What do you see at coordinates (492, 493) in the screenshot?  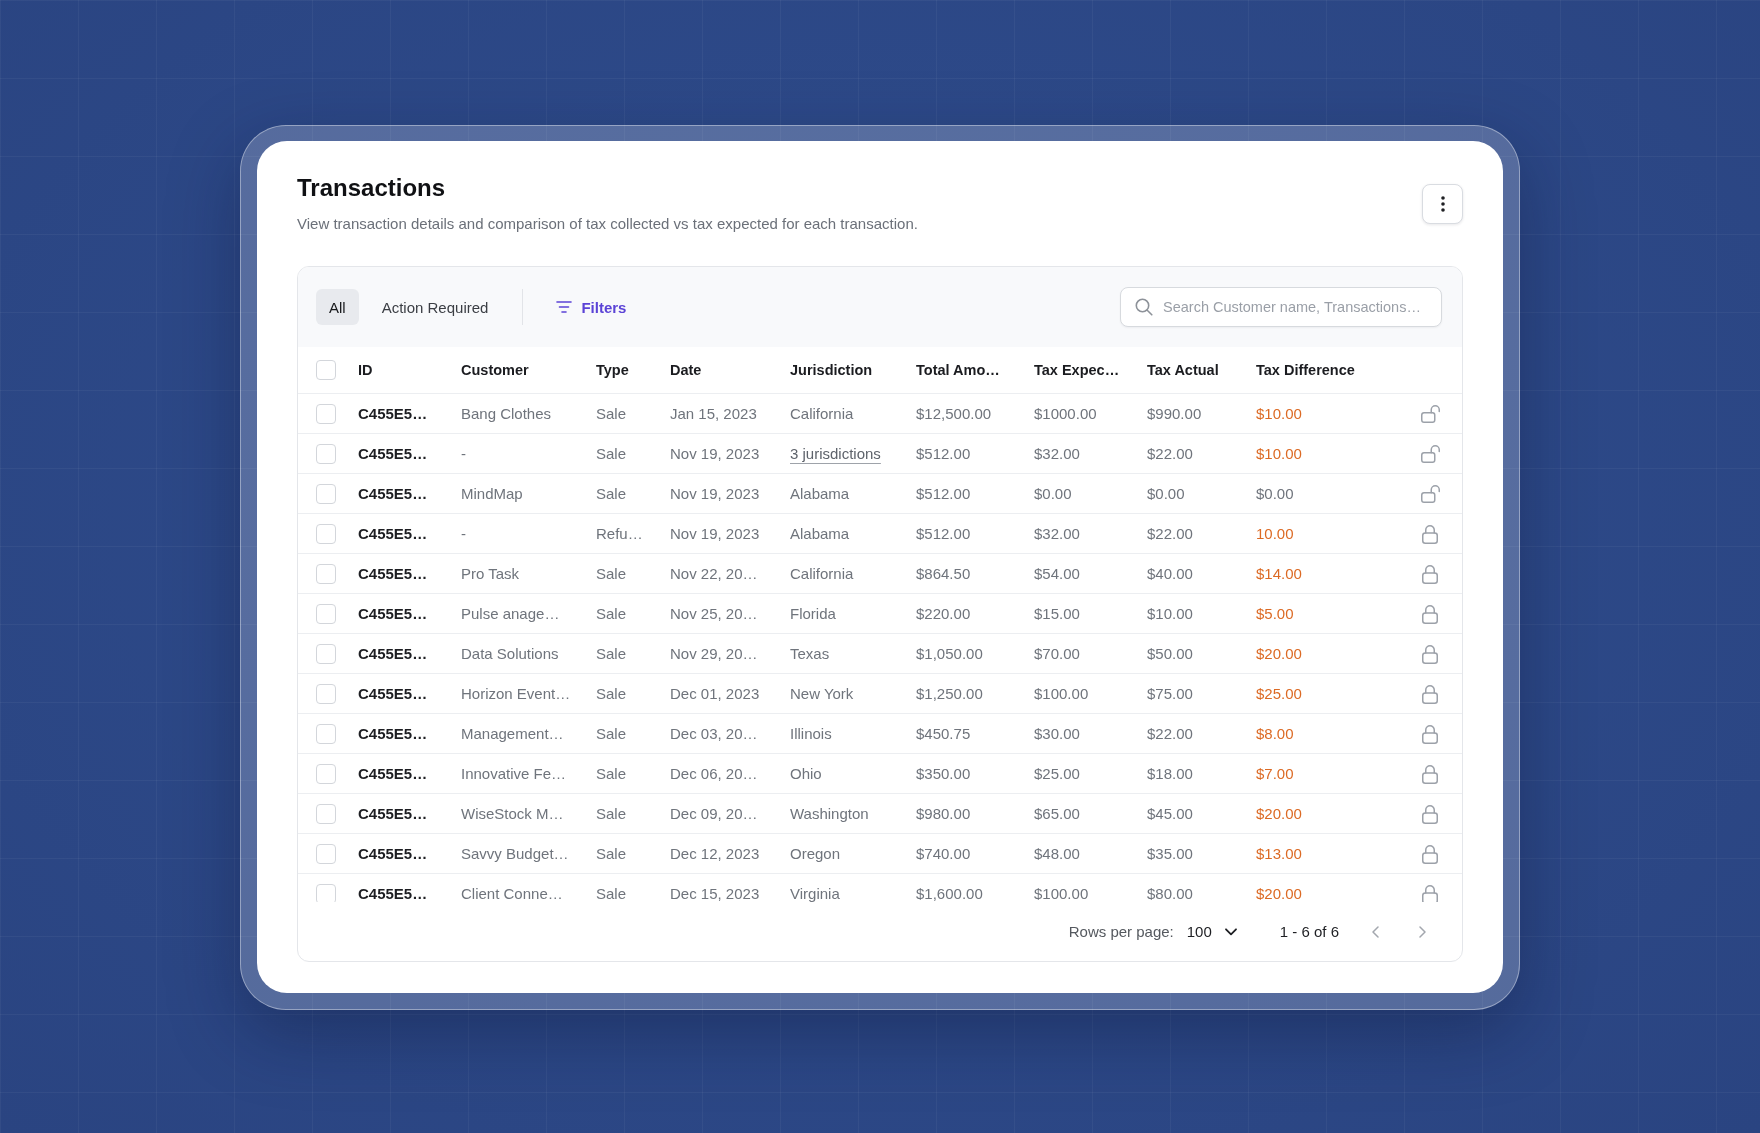 I see `customer-name: MindMap` at bounding box center [492, 493].